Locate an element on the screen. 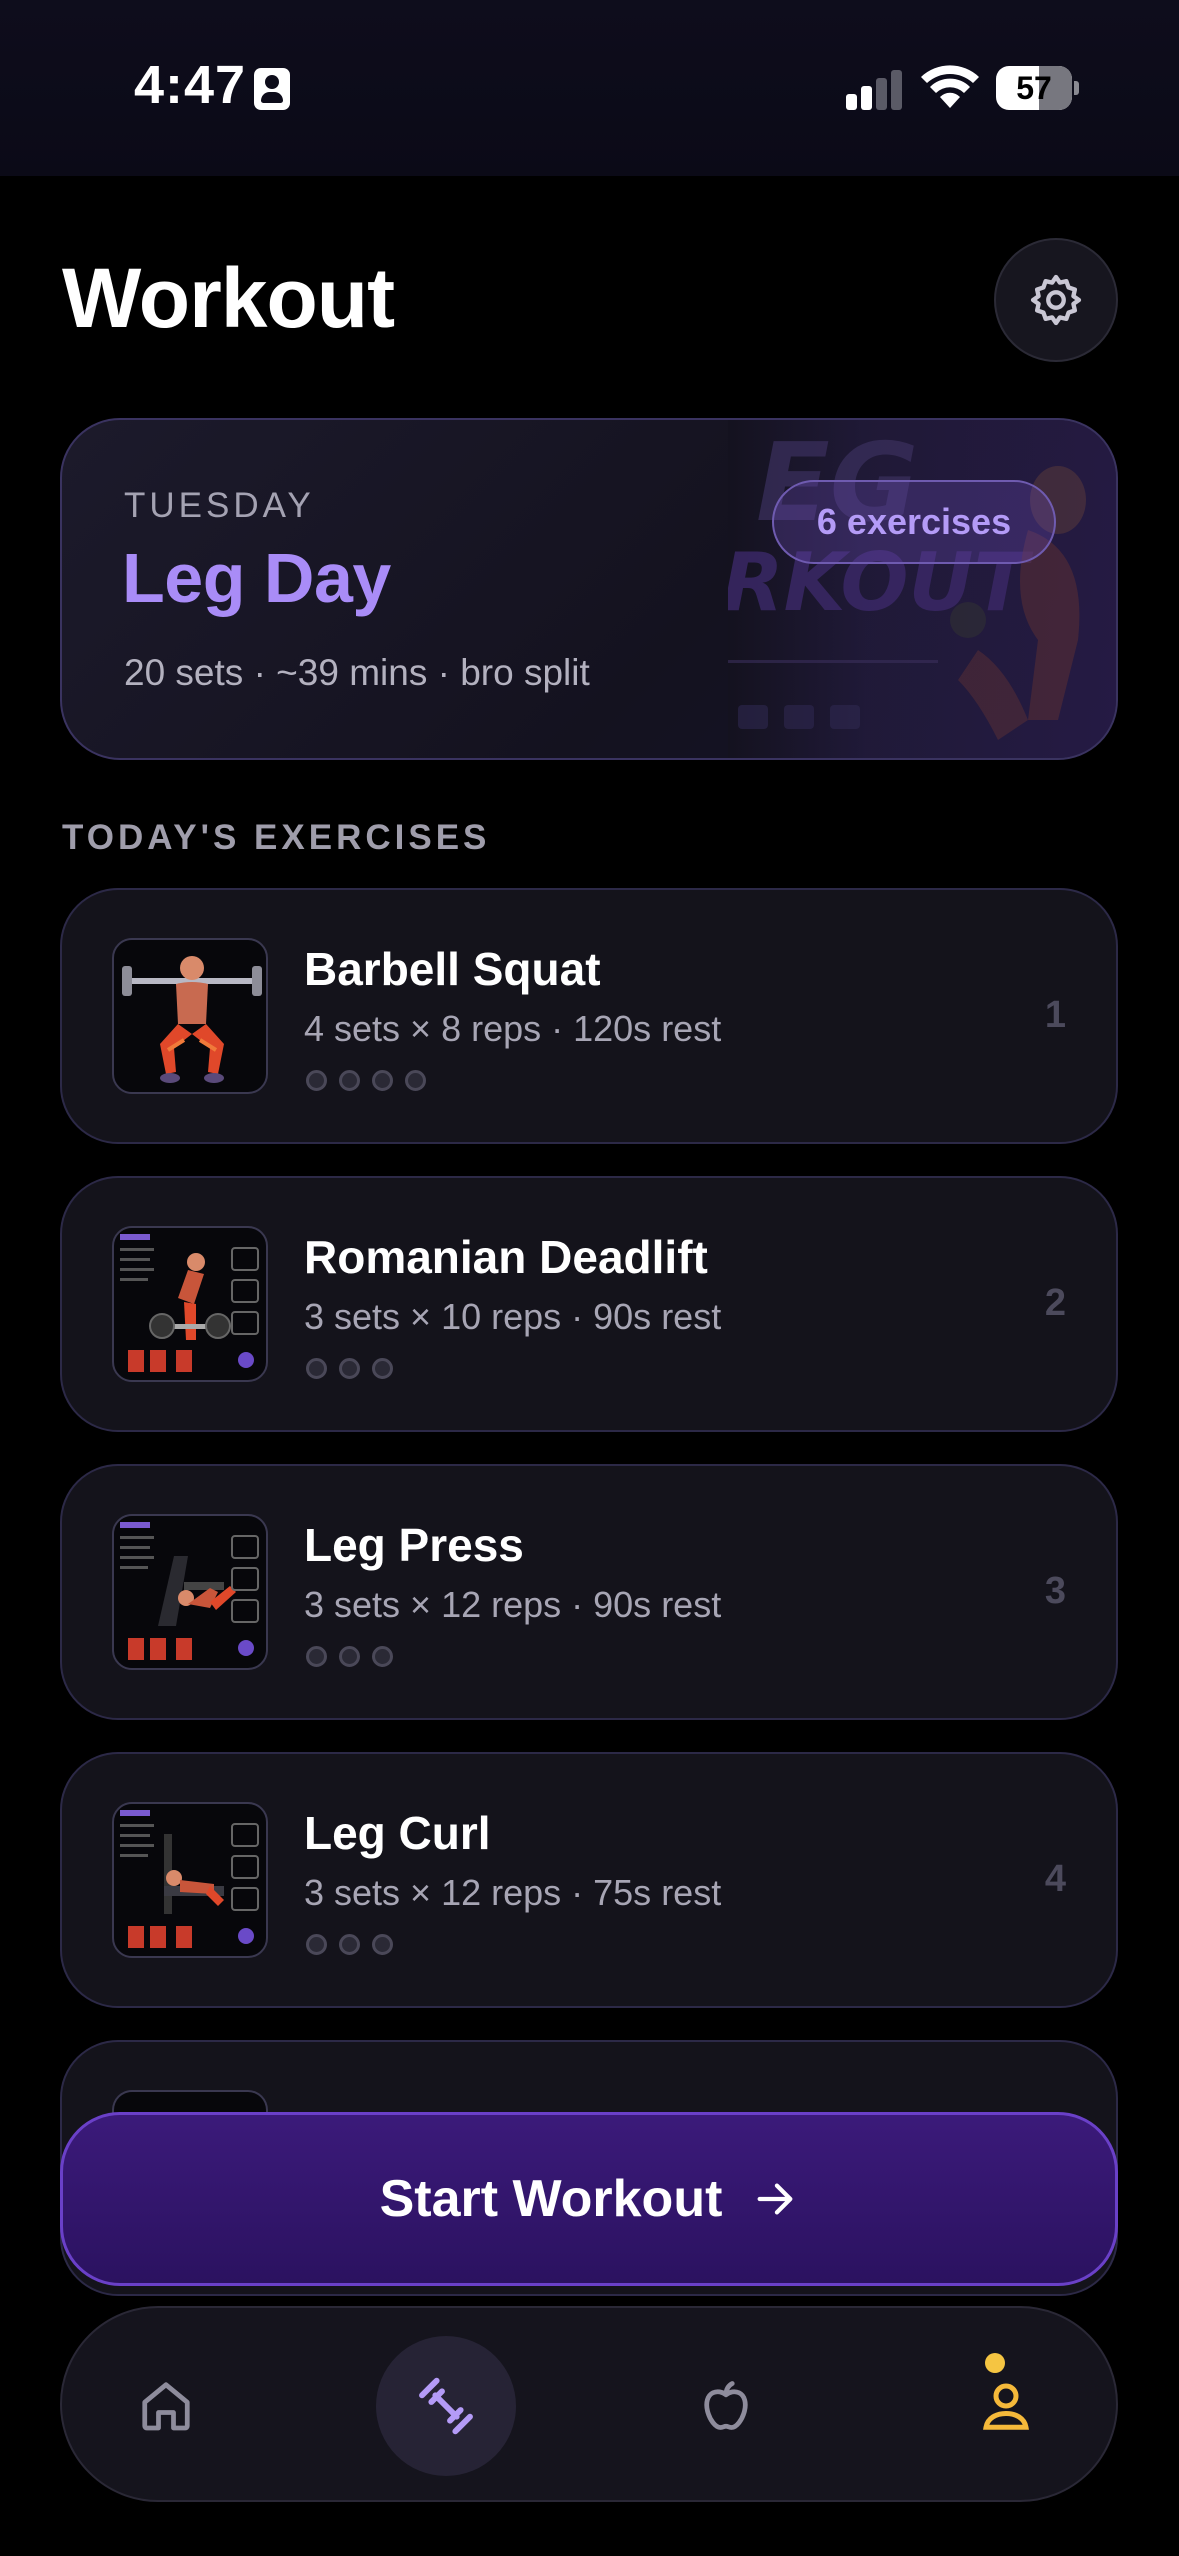 Image resolution: width=1179 pixels, height=2556 pixels. tab-home is located at coordinates (166, 2406).